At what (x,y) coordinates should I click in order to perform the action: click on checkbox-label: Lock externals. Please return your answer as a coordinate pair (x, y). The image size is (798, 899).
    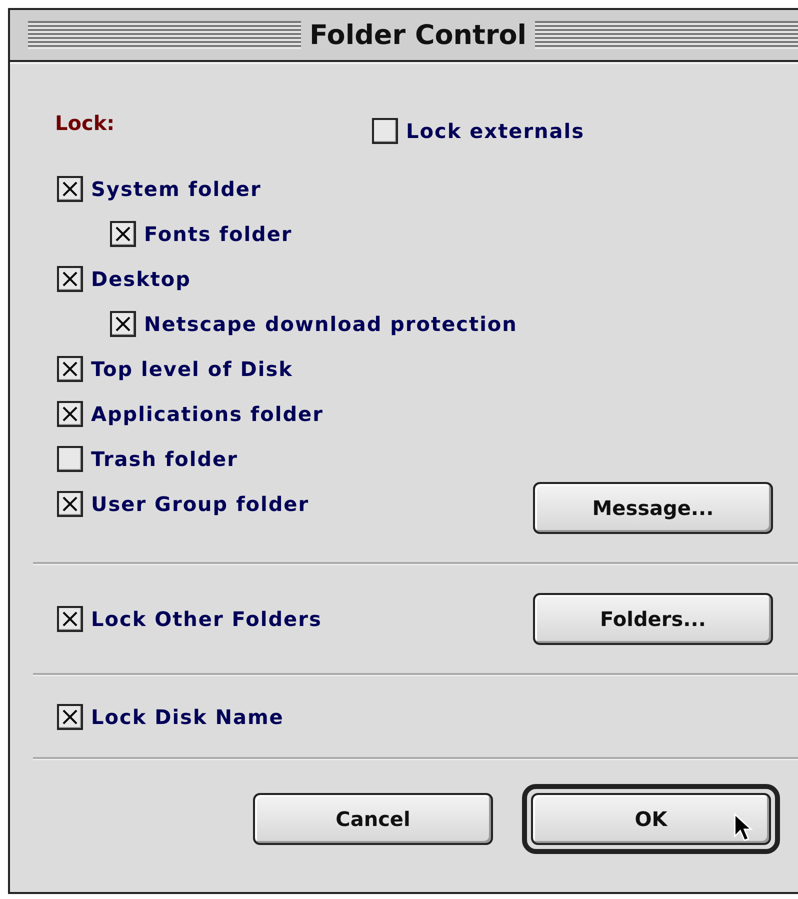
    Looking at the image, I should click on (495, 130).